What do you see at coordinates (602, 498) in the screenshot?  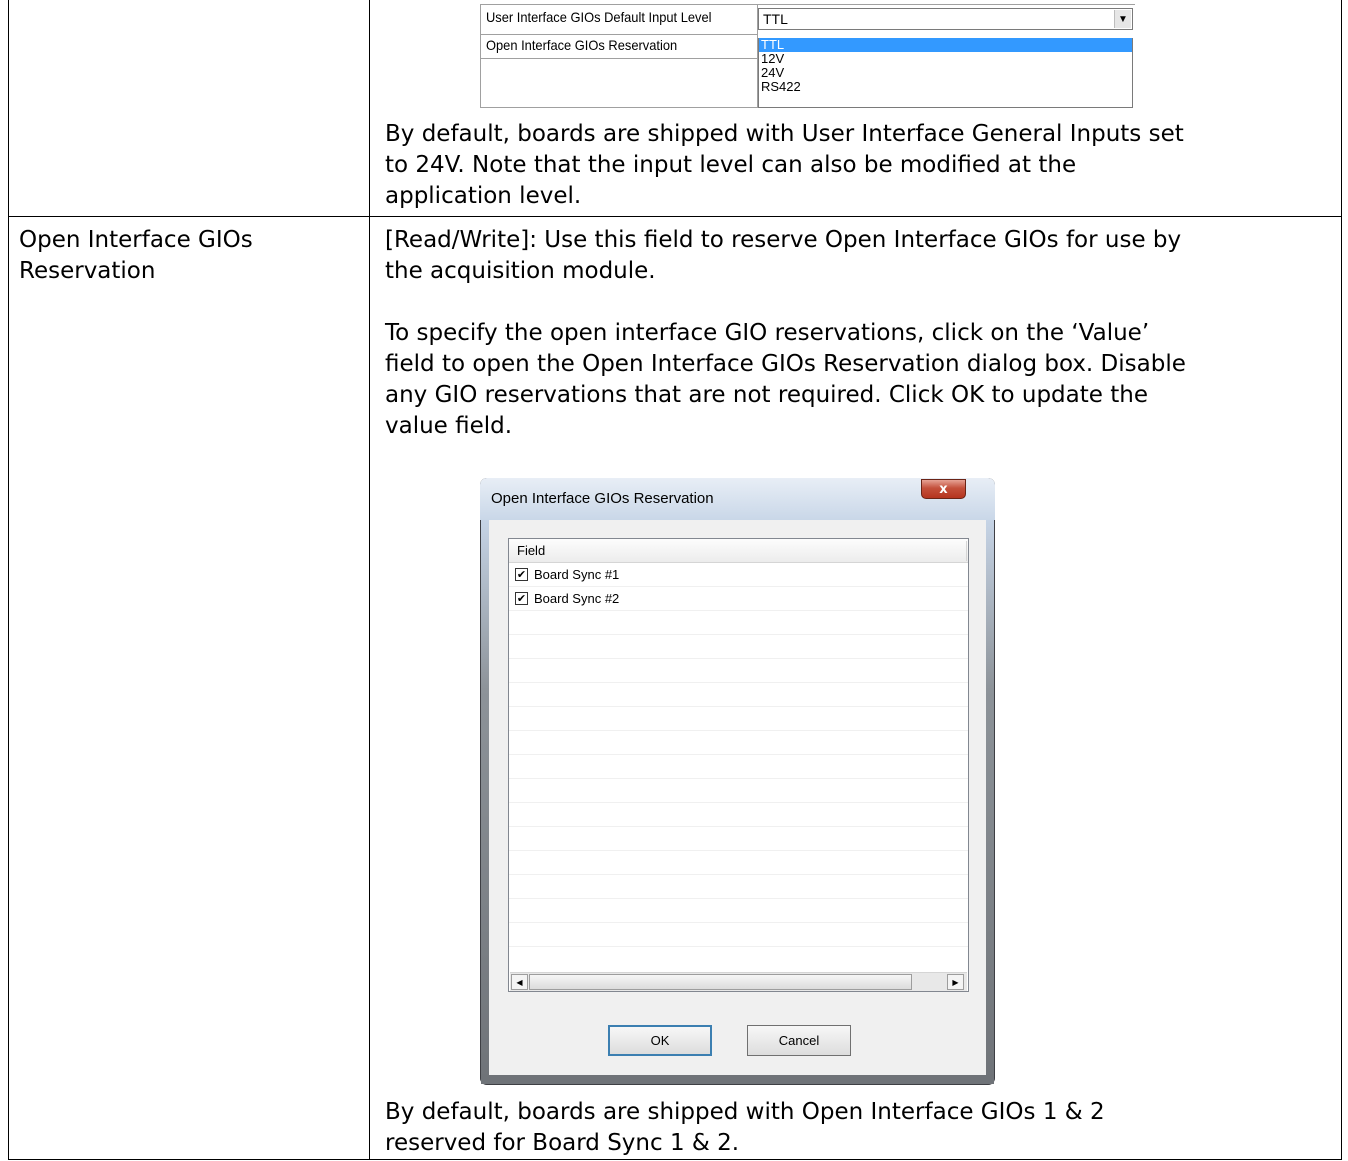 I see `dialog-title: Open Interface GIOs Reservation` at bounding box center [602, 498].